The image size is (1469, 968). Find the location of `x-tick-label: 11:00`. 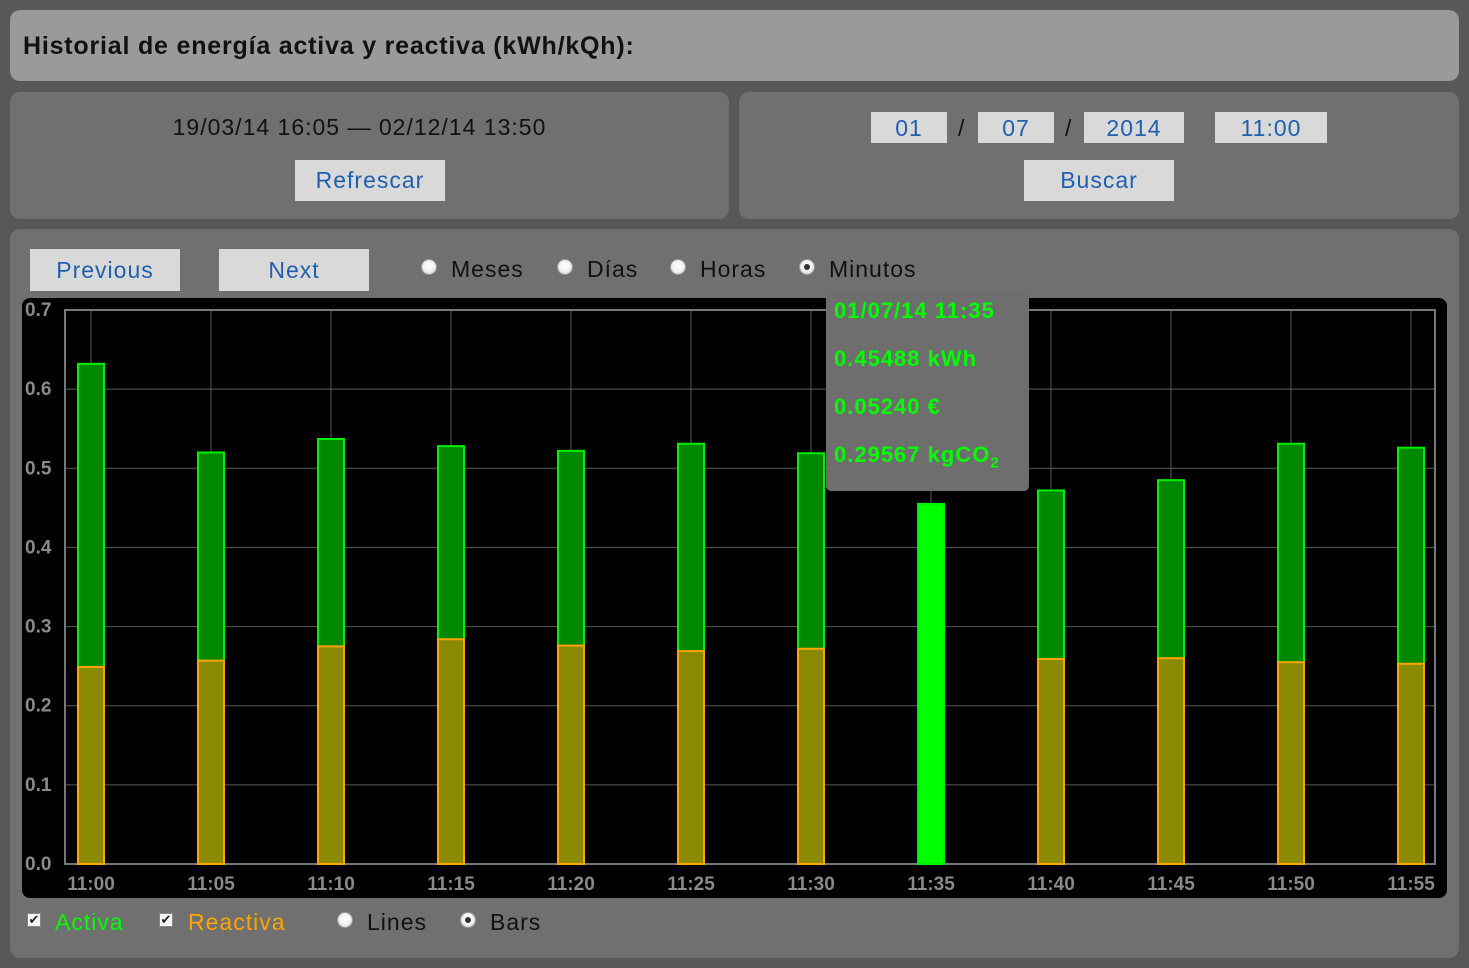

x-tick-label: 11:00 is located at coordinates (91, 884).